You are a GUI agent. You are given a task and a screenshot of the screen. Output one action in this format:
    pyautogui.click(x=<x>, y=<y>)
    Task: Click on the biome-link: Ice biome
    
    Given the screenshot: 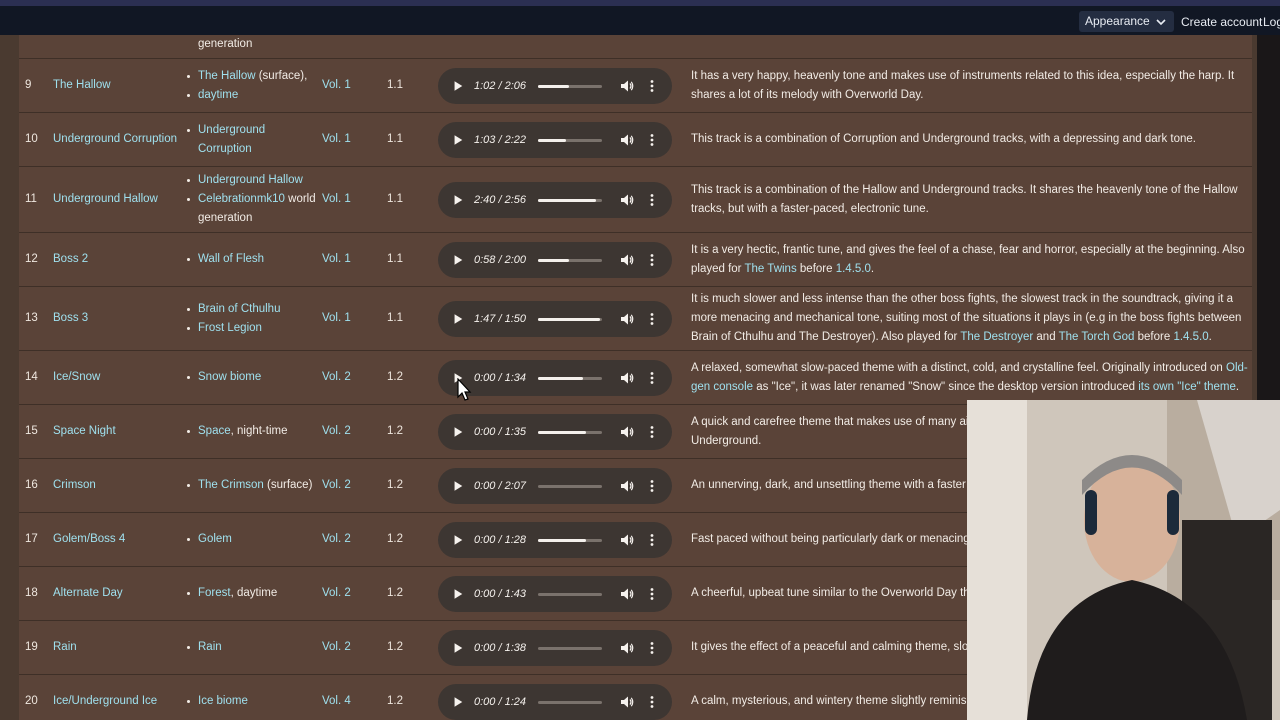 What is the action you would take?
    pyautogui.click(x=223, y=701)
    